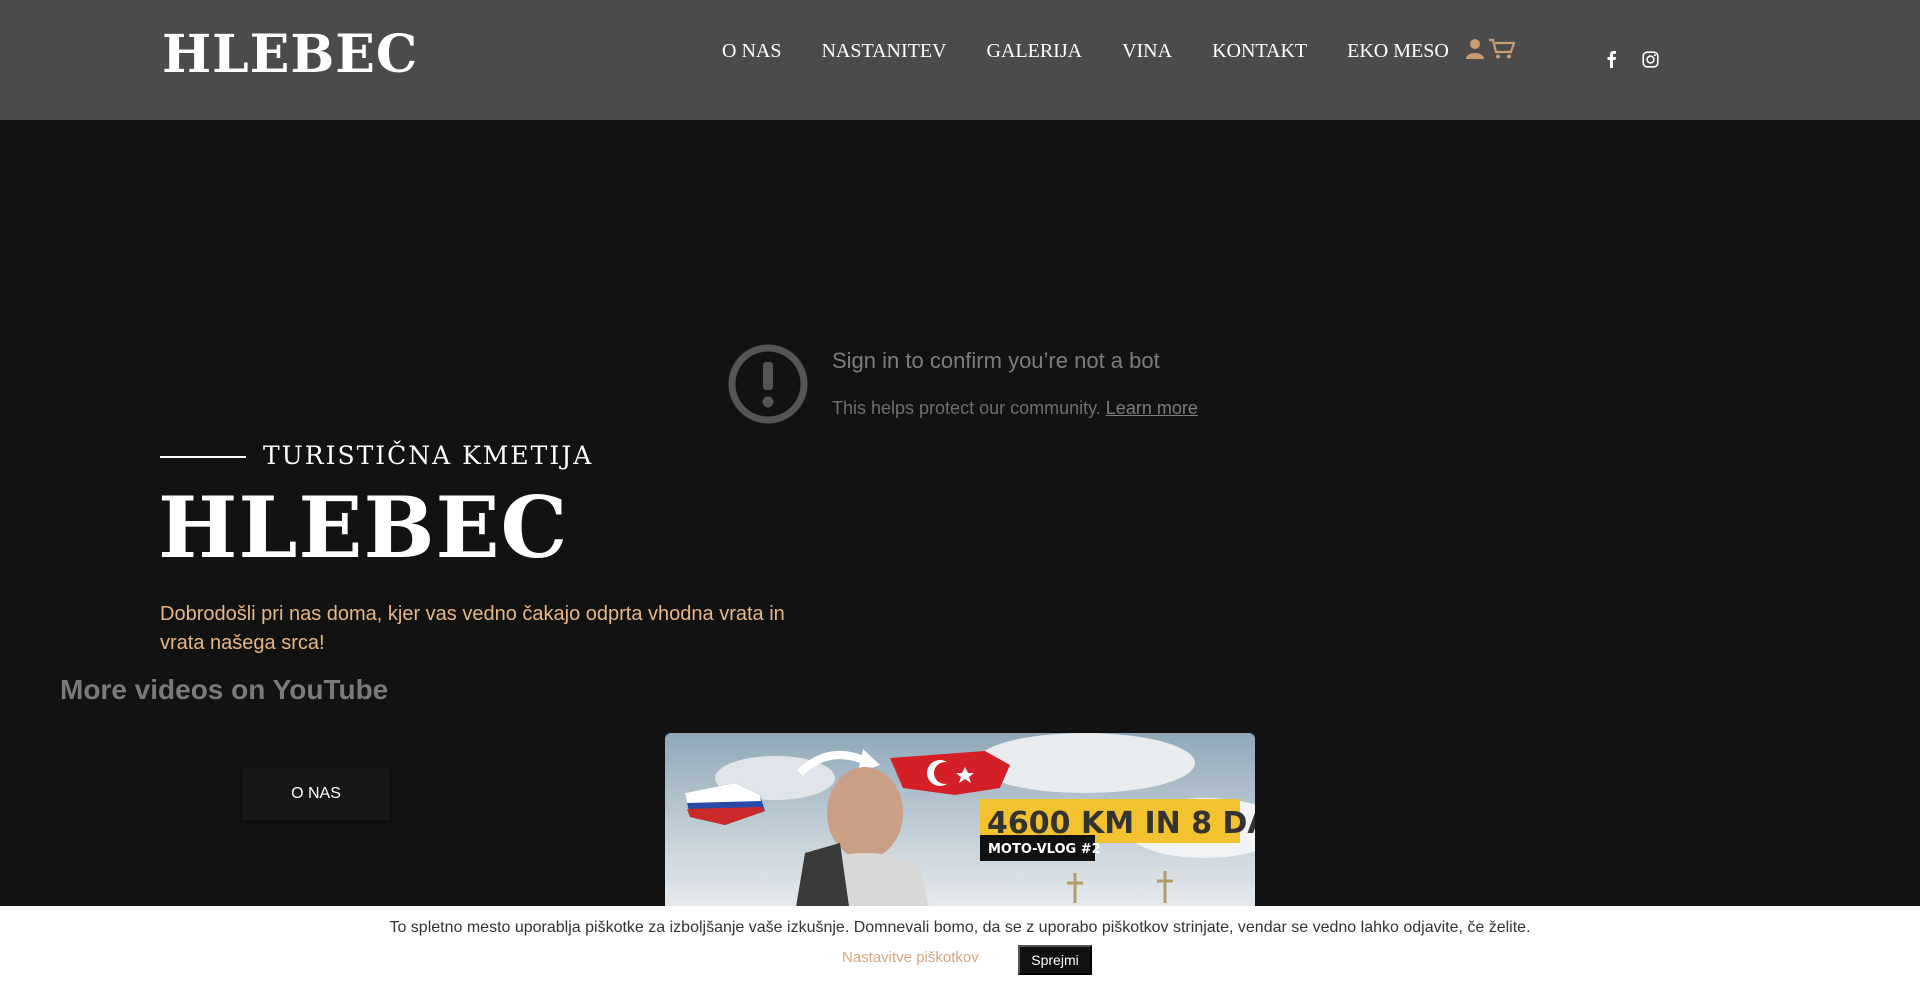 Image resolution: width=1920 pixels, height=993 pixels. What do you see at coordinates (768, 386) in the screenshot?
I see `bot-warning-icon` at bounding box center [768, 386].